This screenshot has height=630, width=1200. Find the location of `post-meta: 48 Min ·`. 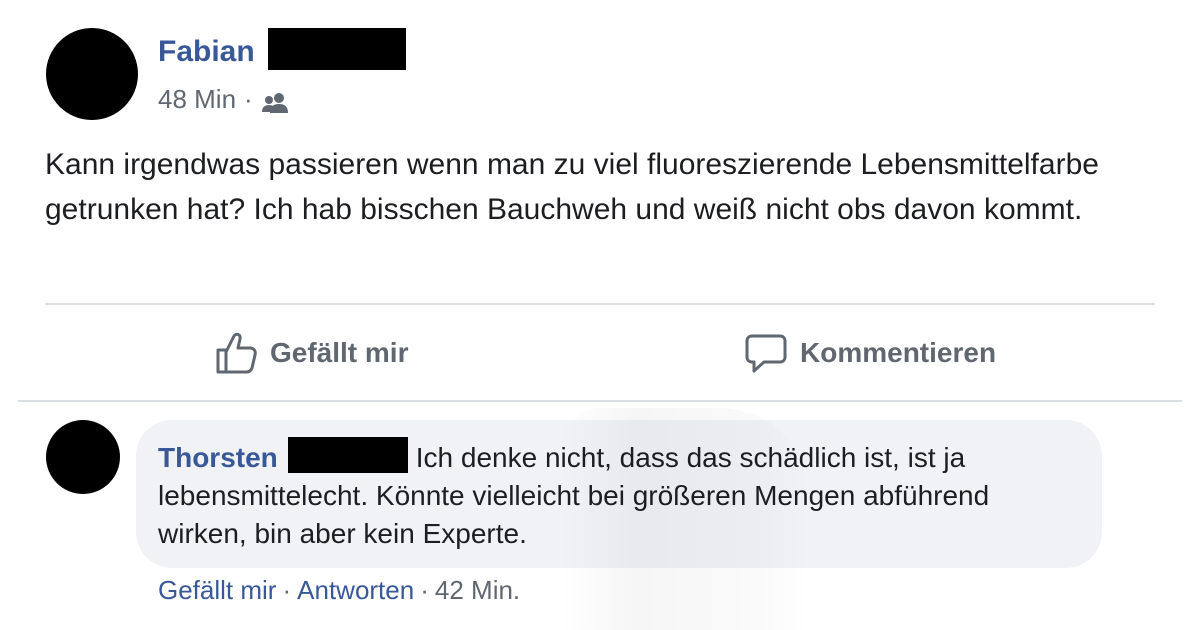

post-meta: 48 Min · is located at coordinates (224, 99).